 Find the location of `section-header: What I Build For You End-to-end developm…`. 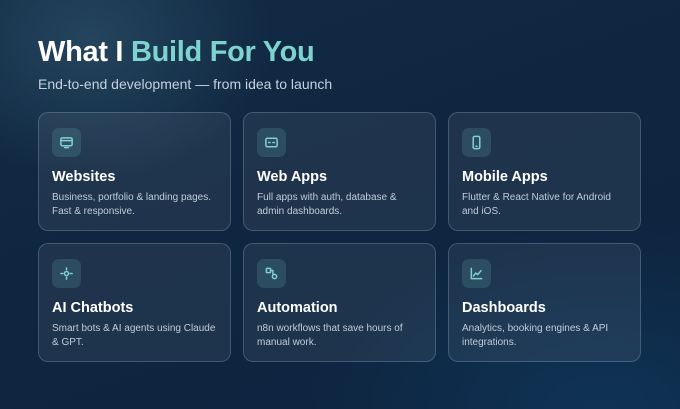

section-header: What I Build For You End-to-end developm… is located at coordinates (185, 63).